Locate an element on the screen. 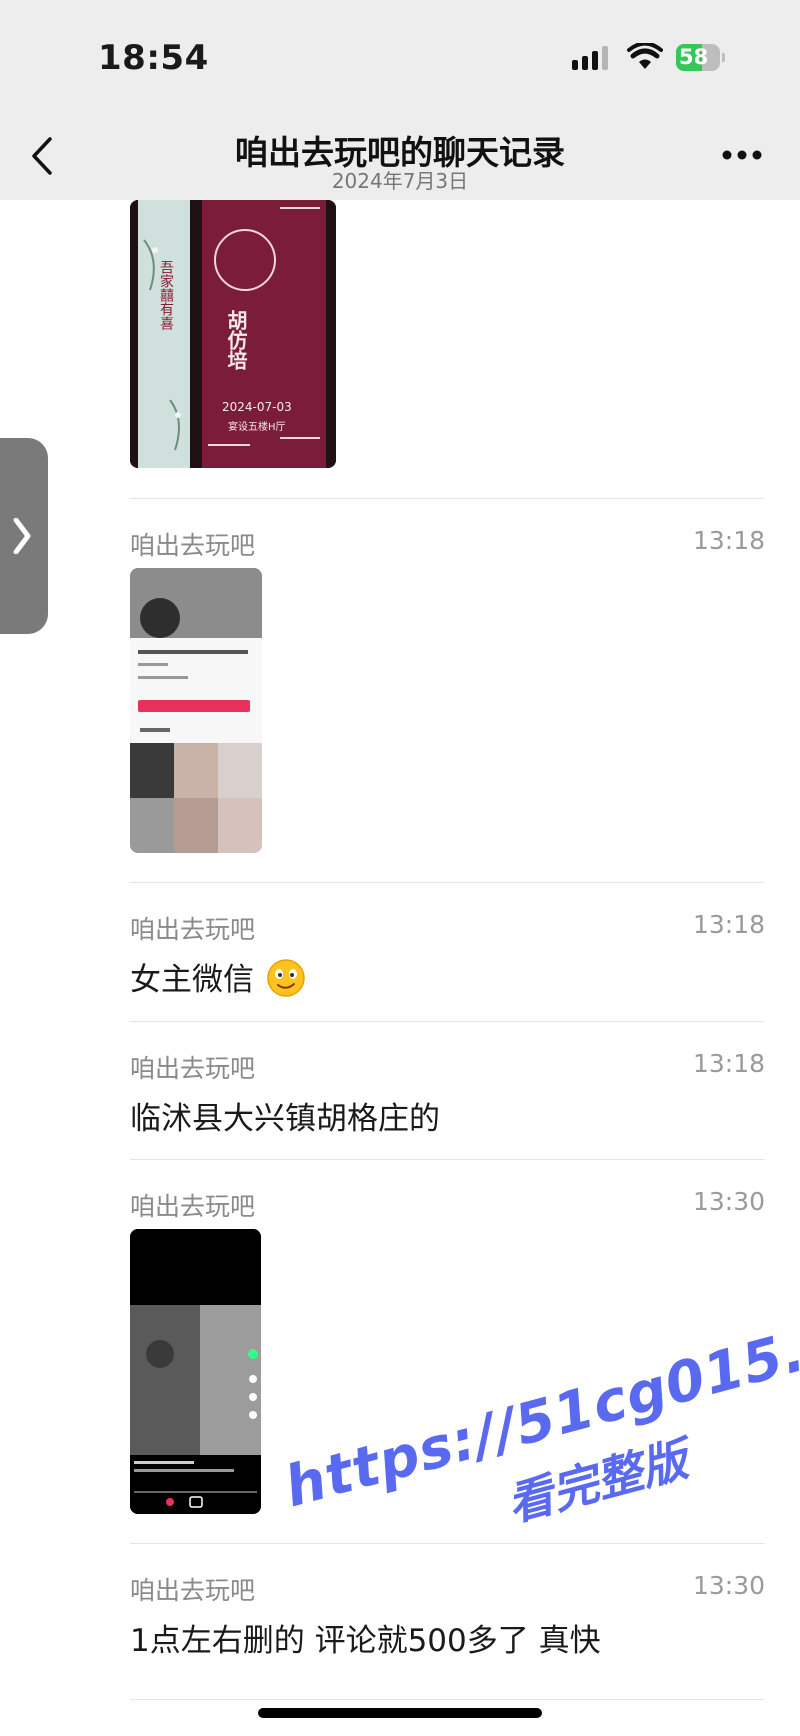 Image resolution: width=800 pixels, height=1736 pixels. chevron-right-icon is located at coordinates (22, 536).